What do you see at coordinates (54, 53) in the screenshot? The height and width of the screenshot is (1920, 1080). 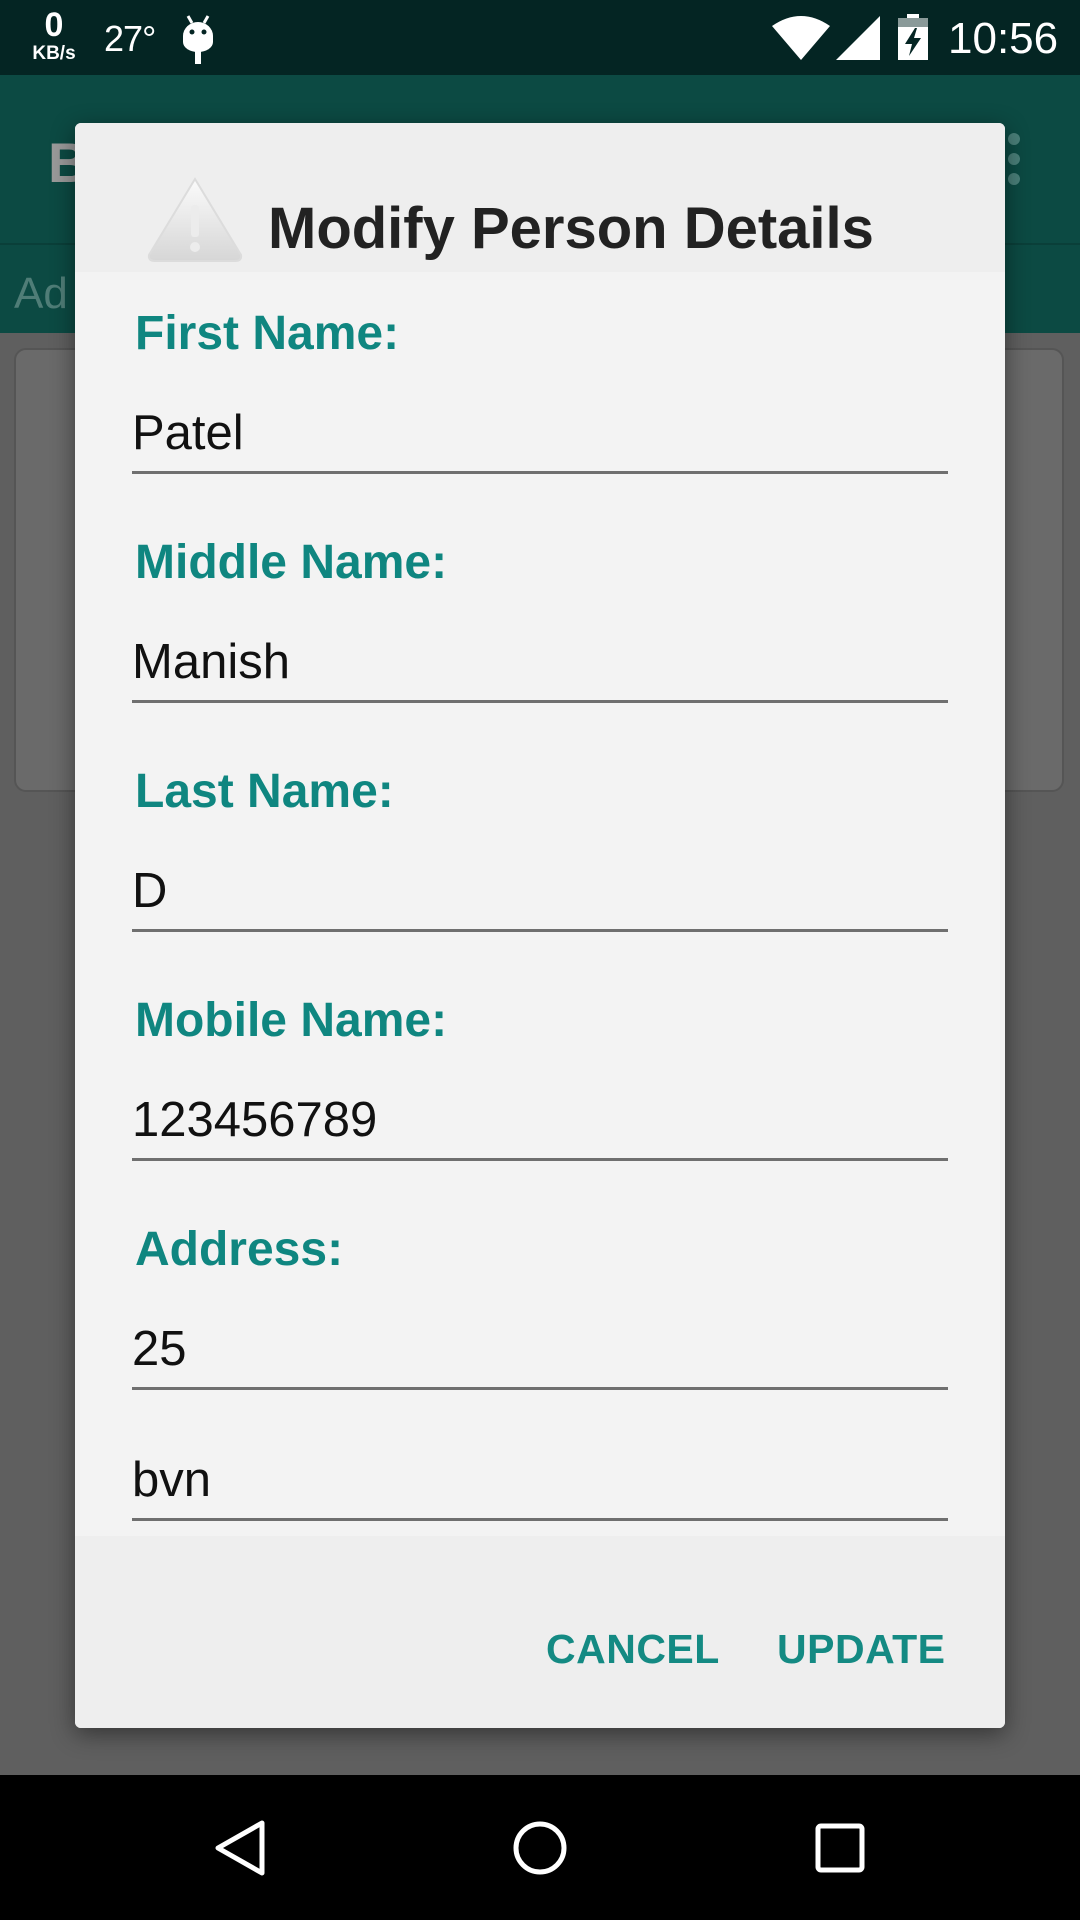 I see `network-speed-unit: KB/s` at bounding box center [54, 53].